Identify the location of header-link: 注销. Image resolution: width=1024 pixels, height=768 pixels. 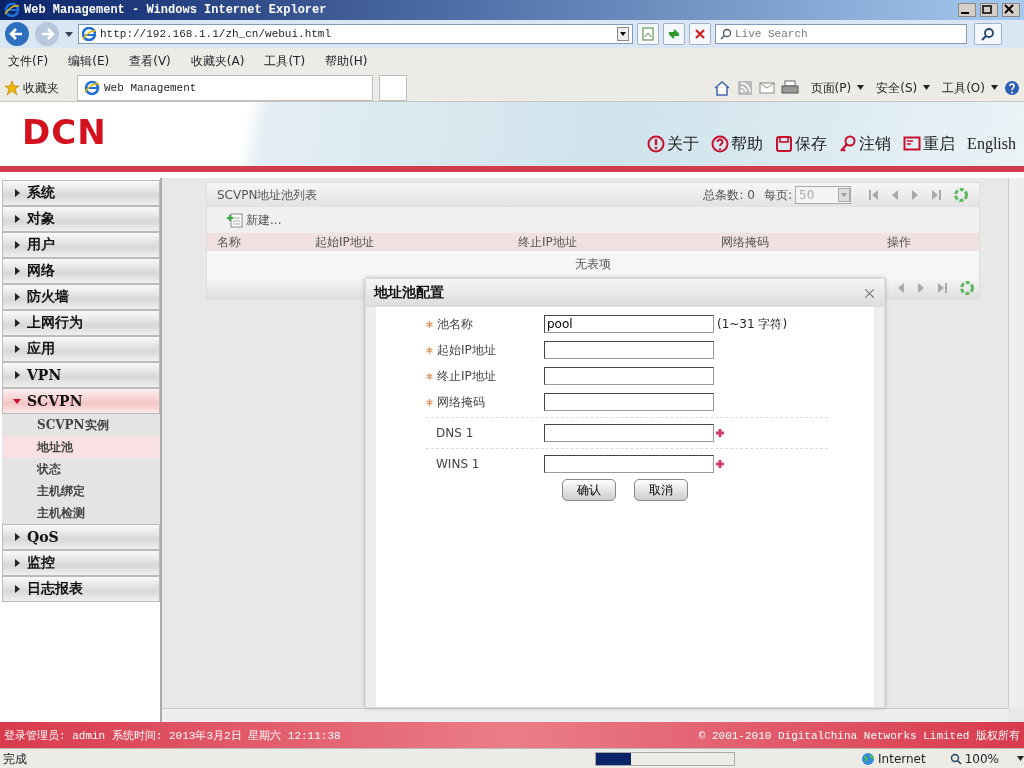
(865, 144).